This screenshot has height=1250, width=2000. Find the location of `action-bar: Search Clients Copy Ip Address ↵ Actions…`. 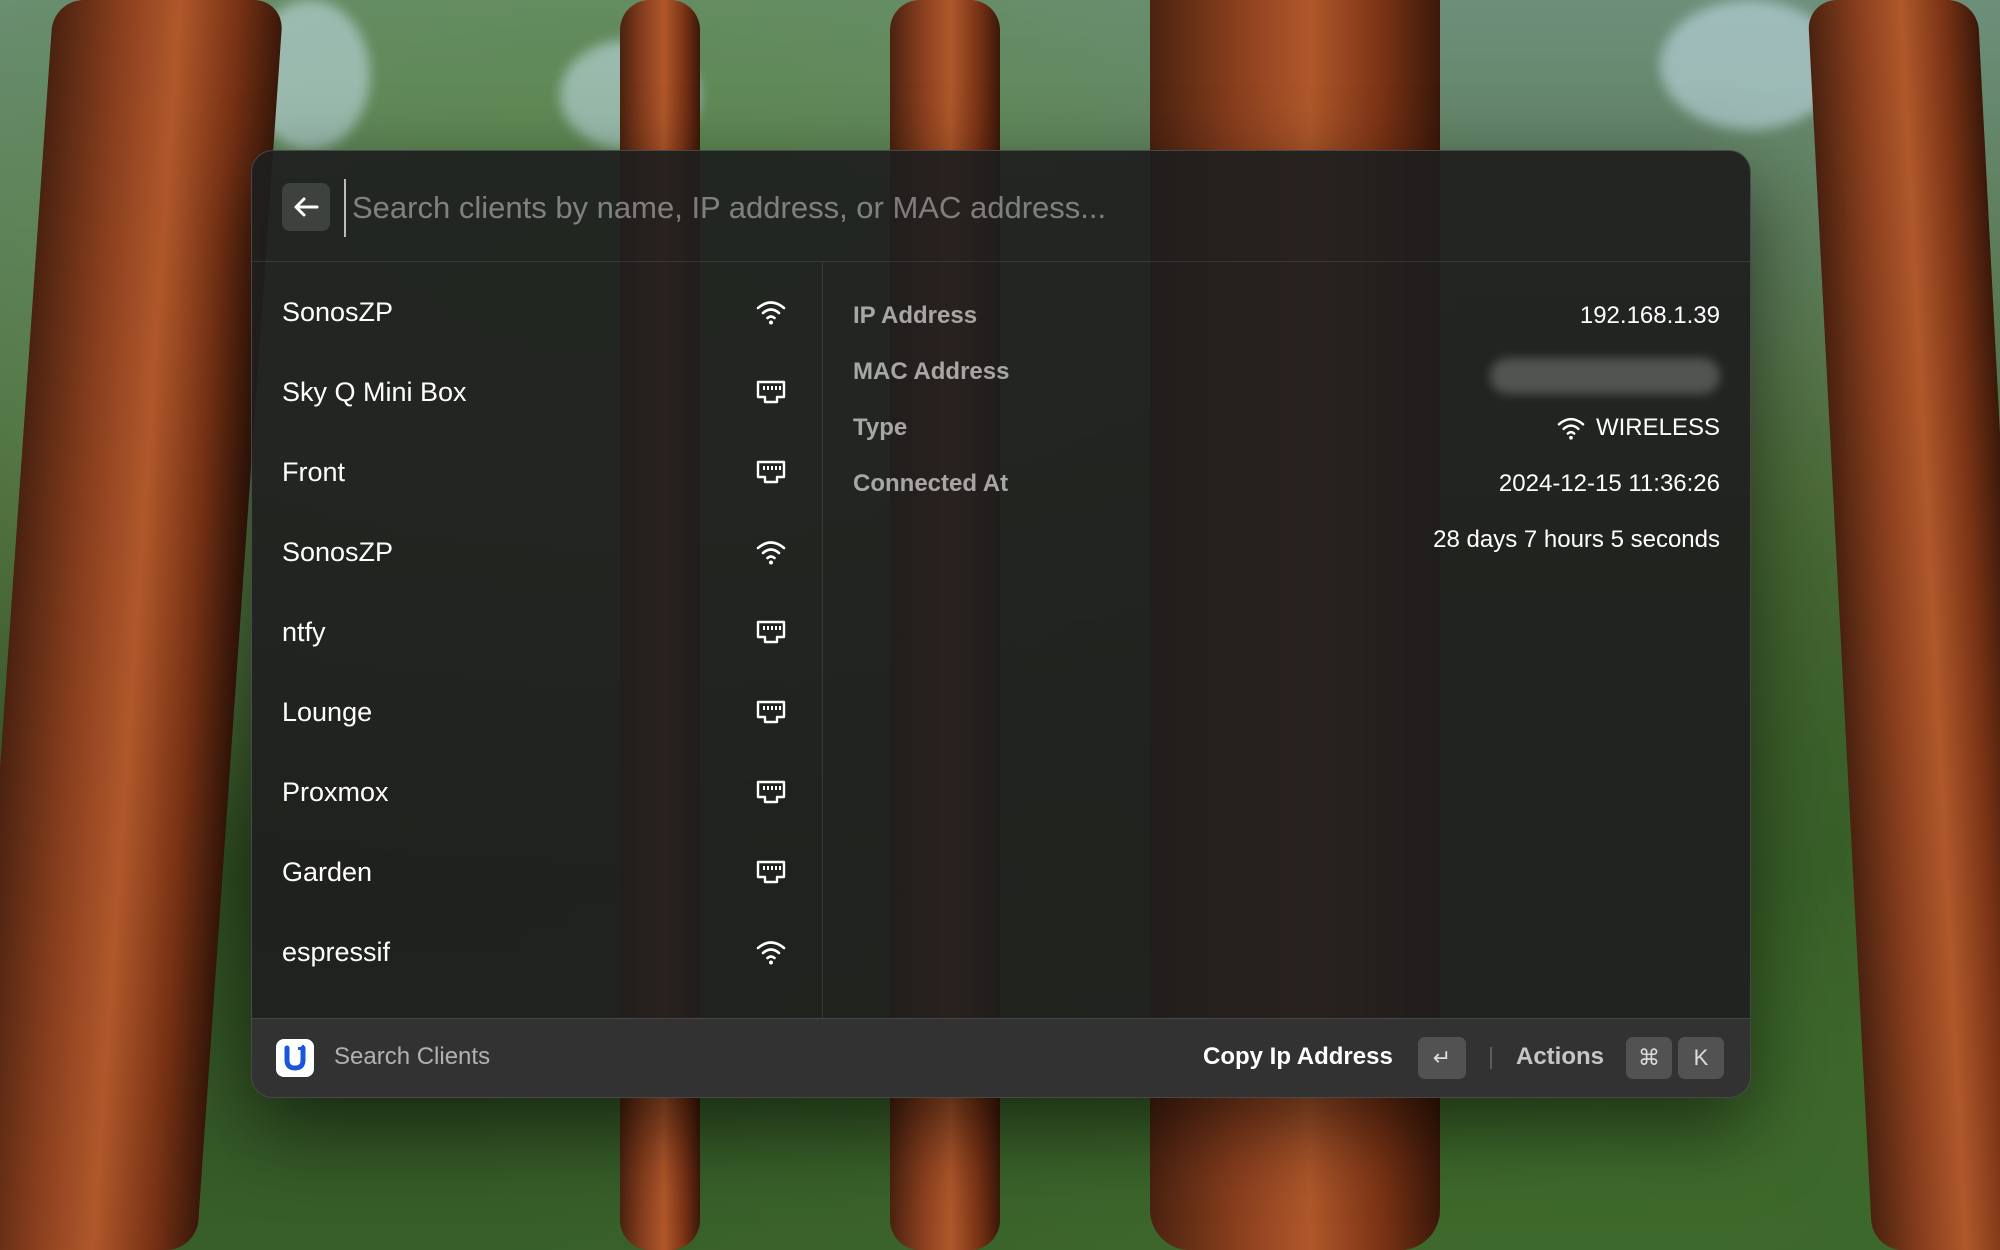

action-bar: Search Clients Copy Ip Address ↵ Actions… is located at coordinates (1001, 1057).